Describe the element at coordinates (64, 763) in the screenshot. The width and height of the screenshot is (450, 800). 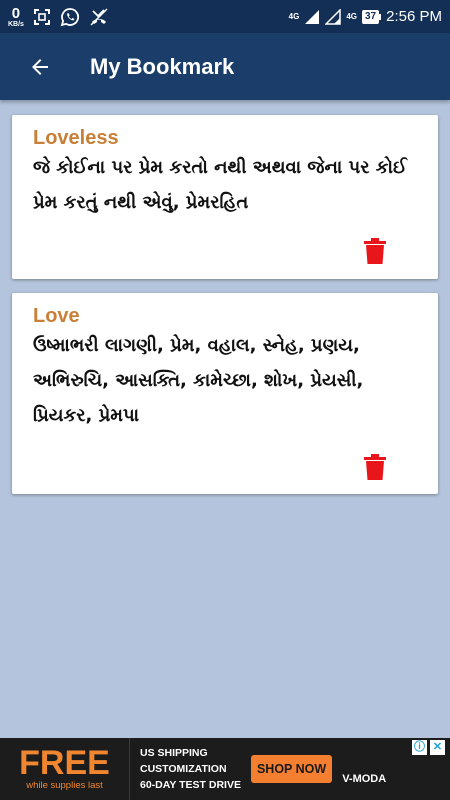
I see `ad-free-text: FREE` at that location.